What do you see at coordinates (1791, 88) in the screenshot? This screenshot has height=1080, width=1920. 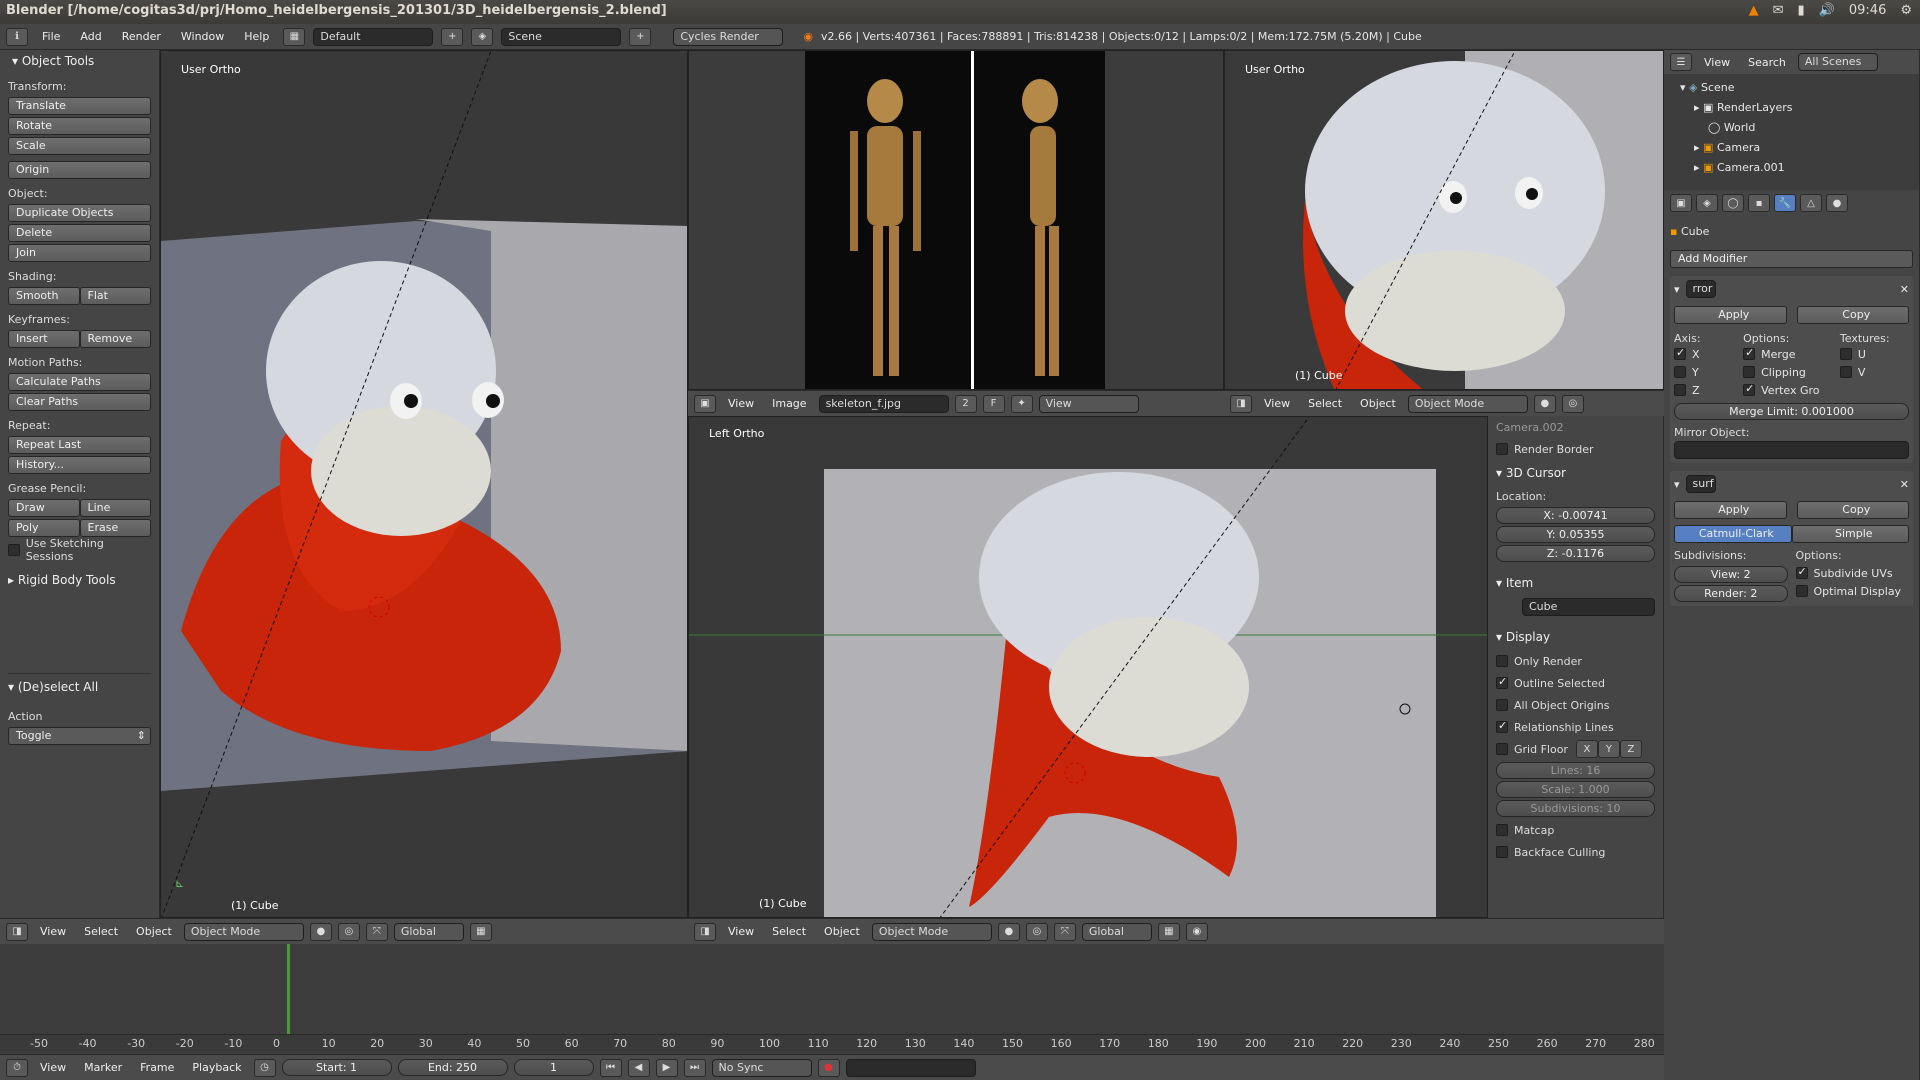 I see `outliner-item-scene: ▾ ◈ Scene` at bounding box center [1791, 88].